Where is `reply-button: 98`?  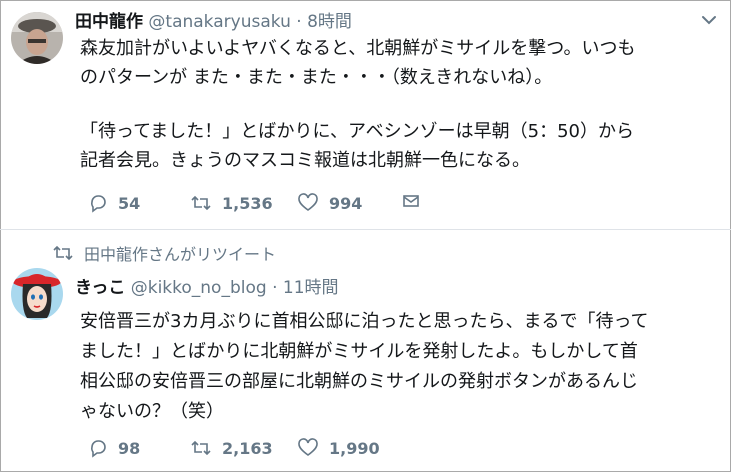
reply-button: 98 is located at coordinates (114, 448).